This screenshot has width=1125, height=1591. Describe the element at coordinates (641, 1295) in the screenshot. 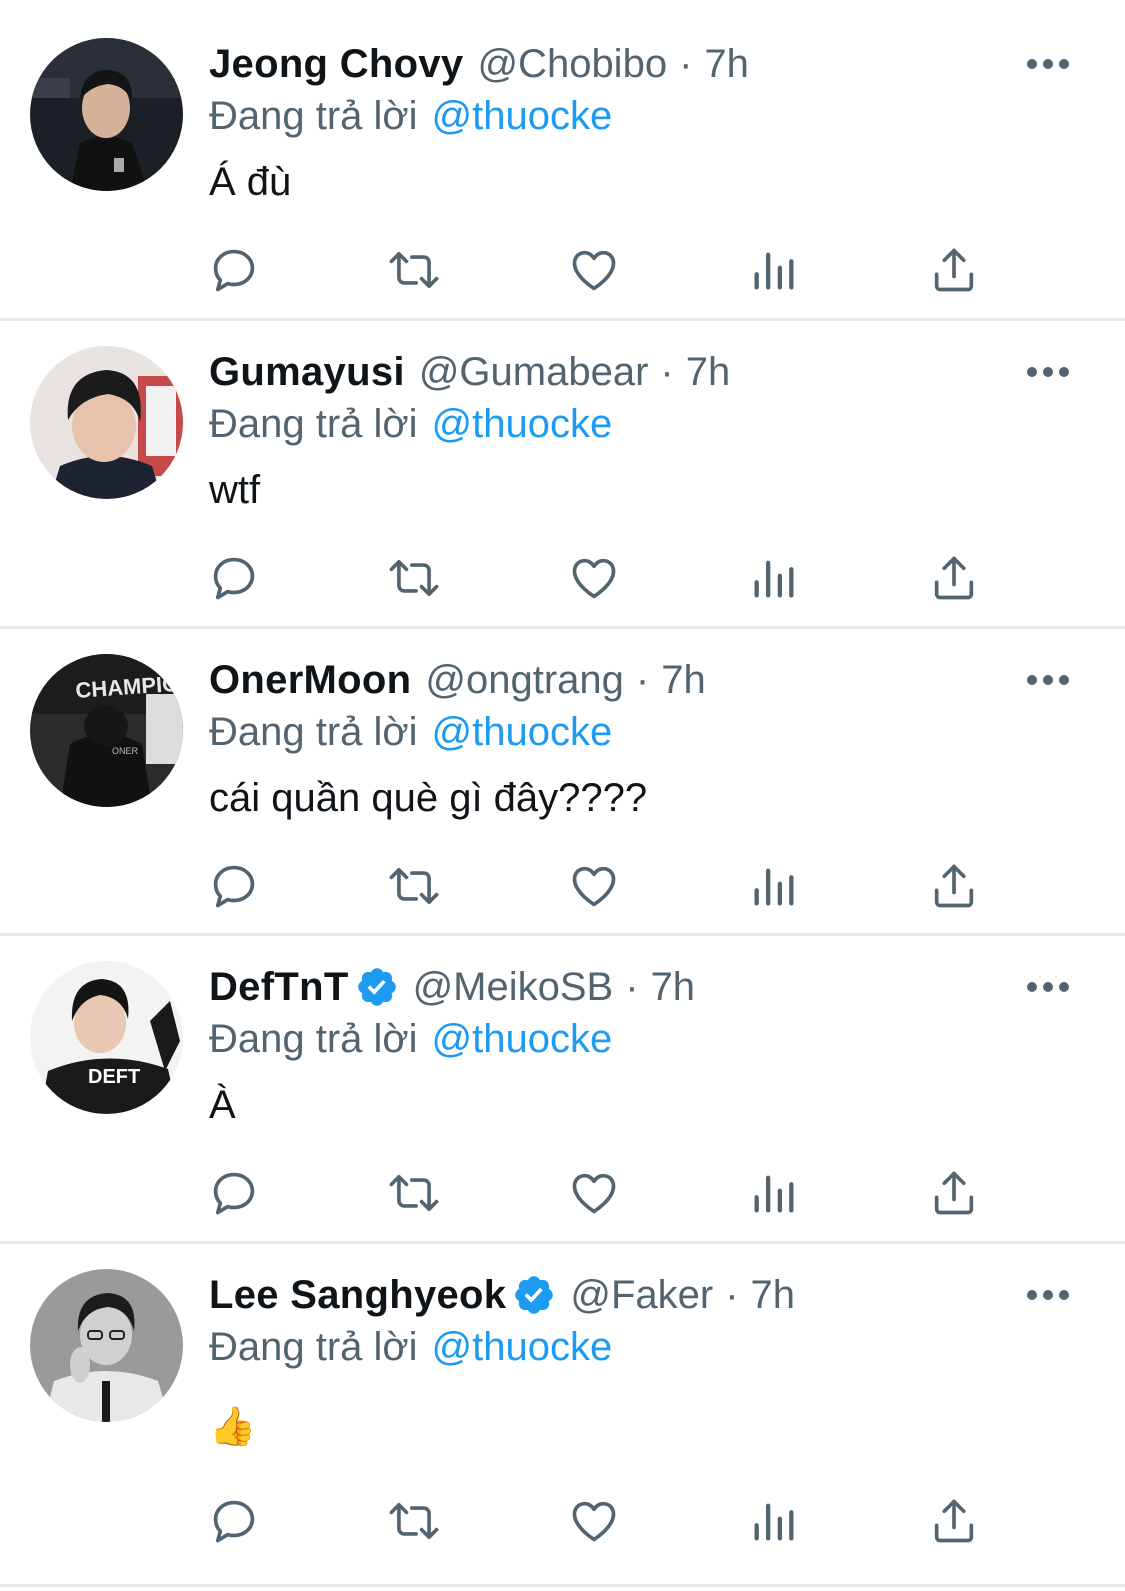

I see `user-handle: @Faker` at that location.